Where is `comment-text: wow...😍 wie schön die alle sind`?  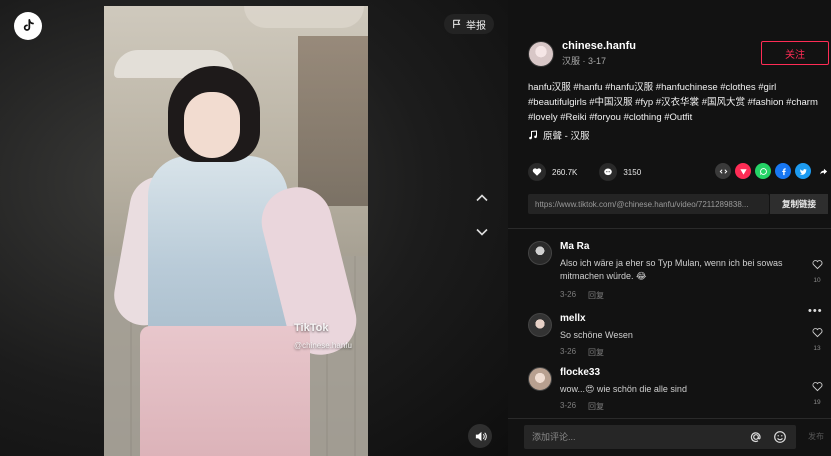
comment-text: wow...😍 wie schön die alle sind is located at coordinates (623, 389).